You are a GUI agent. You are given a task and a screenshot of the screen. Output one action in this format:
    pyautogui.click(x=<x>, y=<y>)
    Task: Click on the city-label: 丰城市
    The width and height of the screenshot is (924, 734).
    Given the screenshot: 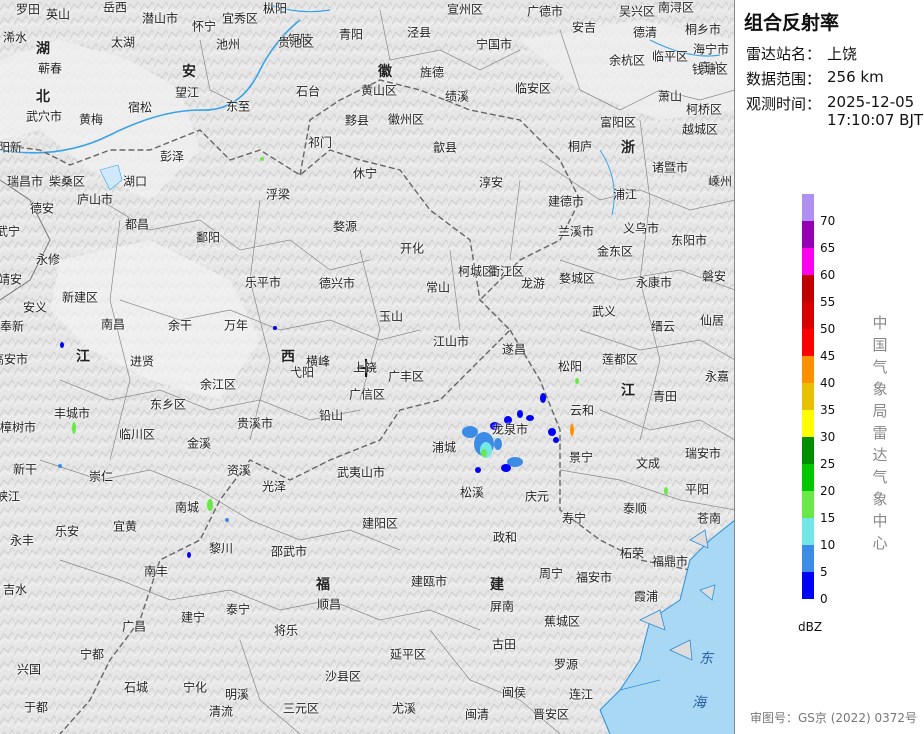 What is the action you would take?
    pyautogui.click(x=72, y=413)
    